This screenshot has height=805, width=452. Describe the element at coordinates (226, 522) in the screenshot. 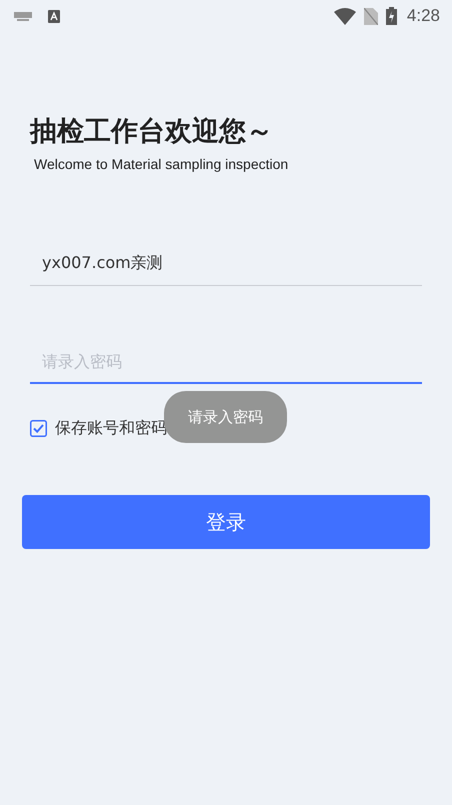

I see `login-button: 登录` at that location.